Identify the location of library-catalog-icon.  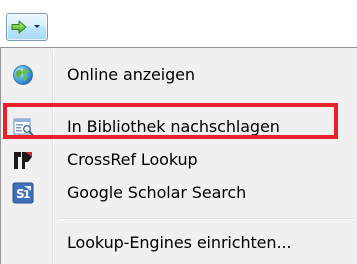
(23, 127).